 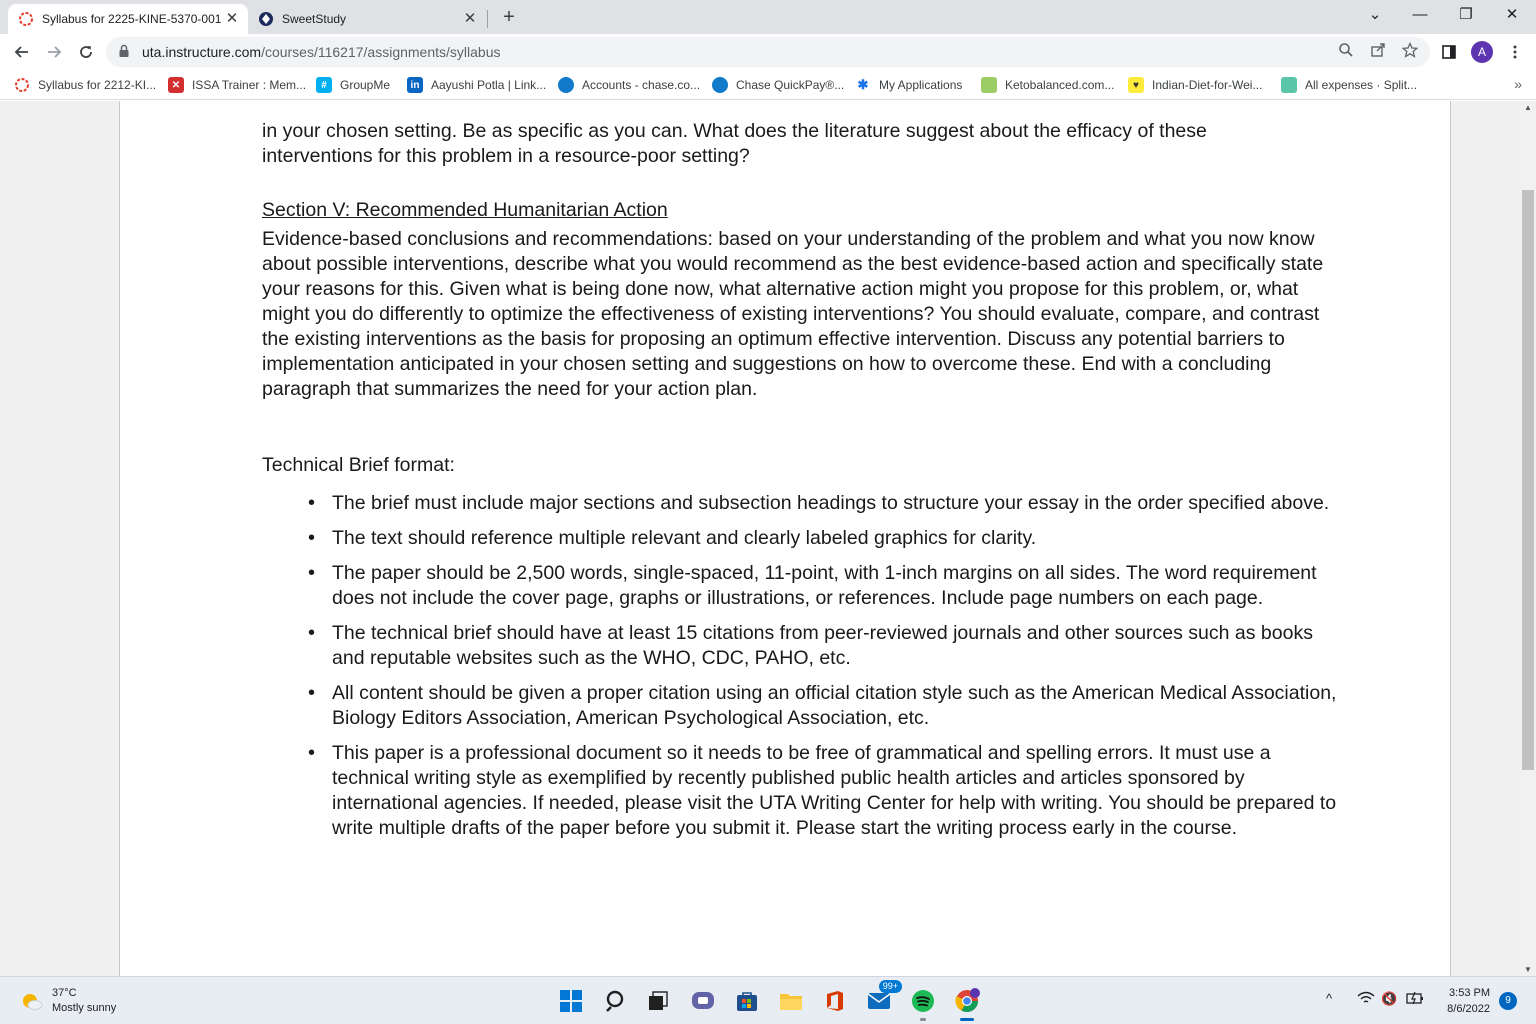 I want to click on scroll-up-icon: ▲, so click(x=1528, y=107).